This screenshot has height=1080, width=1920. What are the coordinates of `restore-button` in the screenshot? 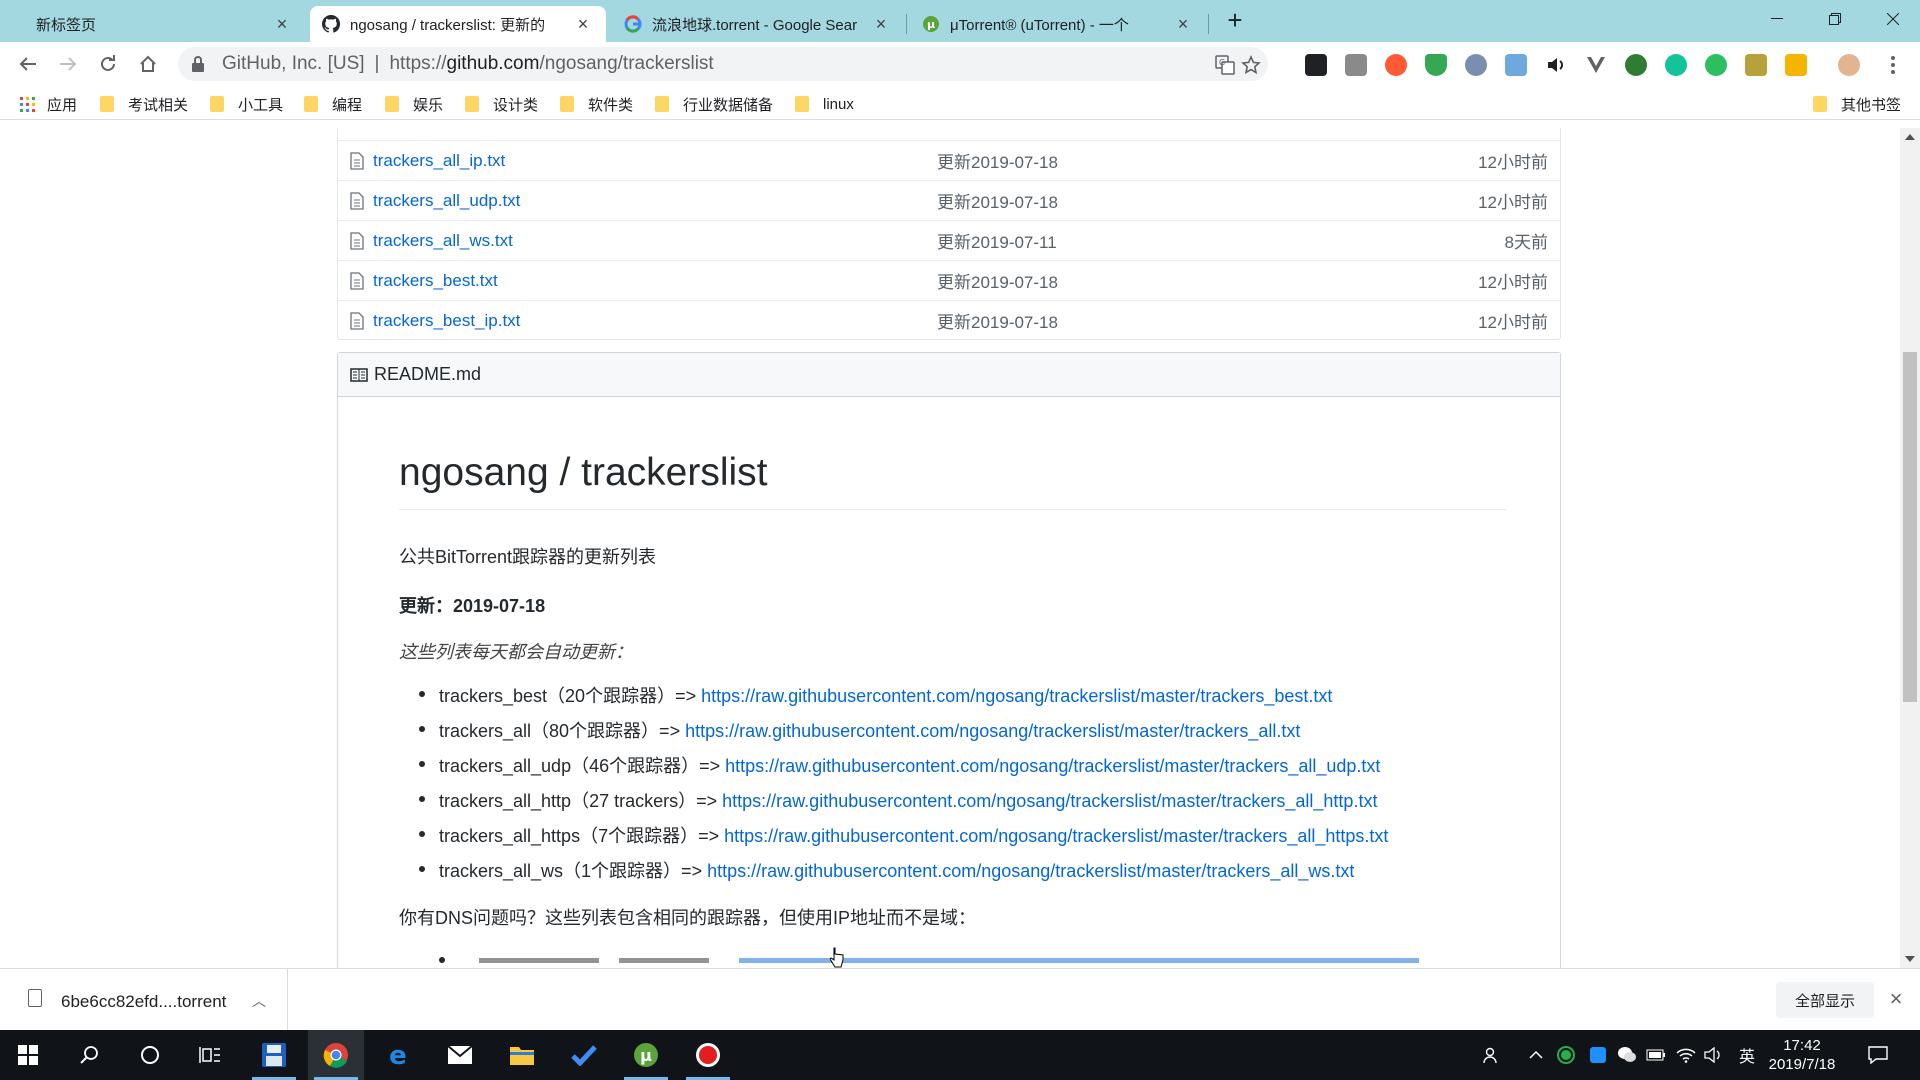 It's located at (1835, 19).